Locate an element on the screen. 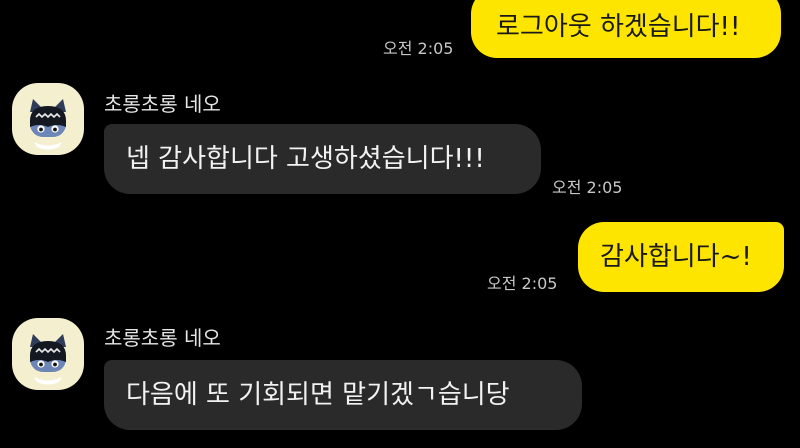 Image resolution: width=800 pixels, height=448 pixels. message-text: 넵 감사합니다 고생하셨습니다!!! is located at coordinates (305, 159).